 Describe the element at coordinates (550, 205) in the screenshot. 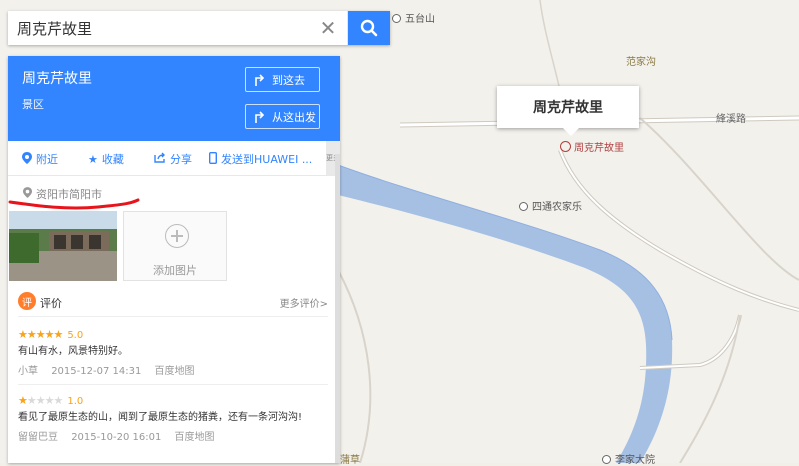

I see `poi-sitong: 四通农家乐` at that location.